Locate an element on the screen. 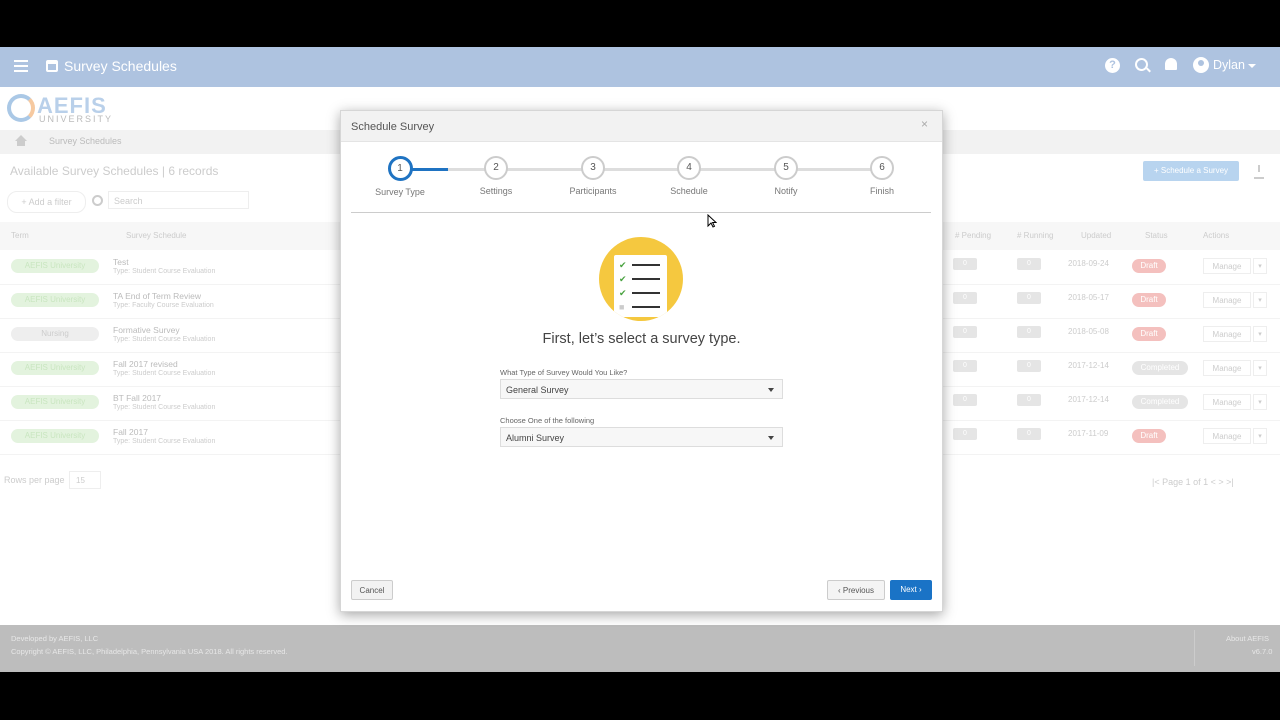  schedule-type: Type: Faculty Course Evaluation is located at coordinates (163, 305).